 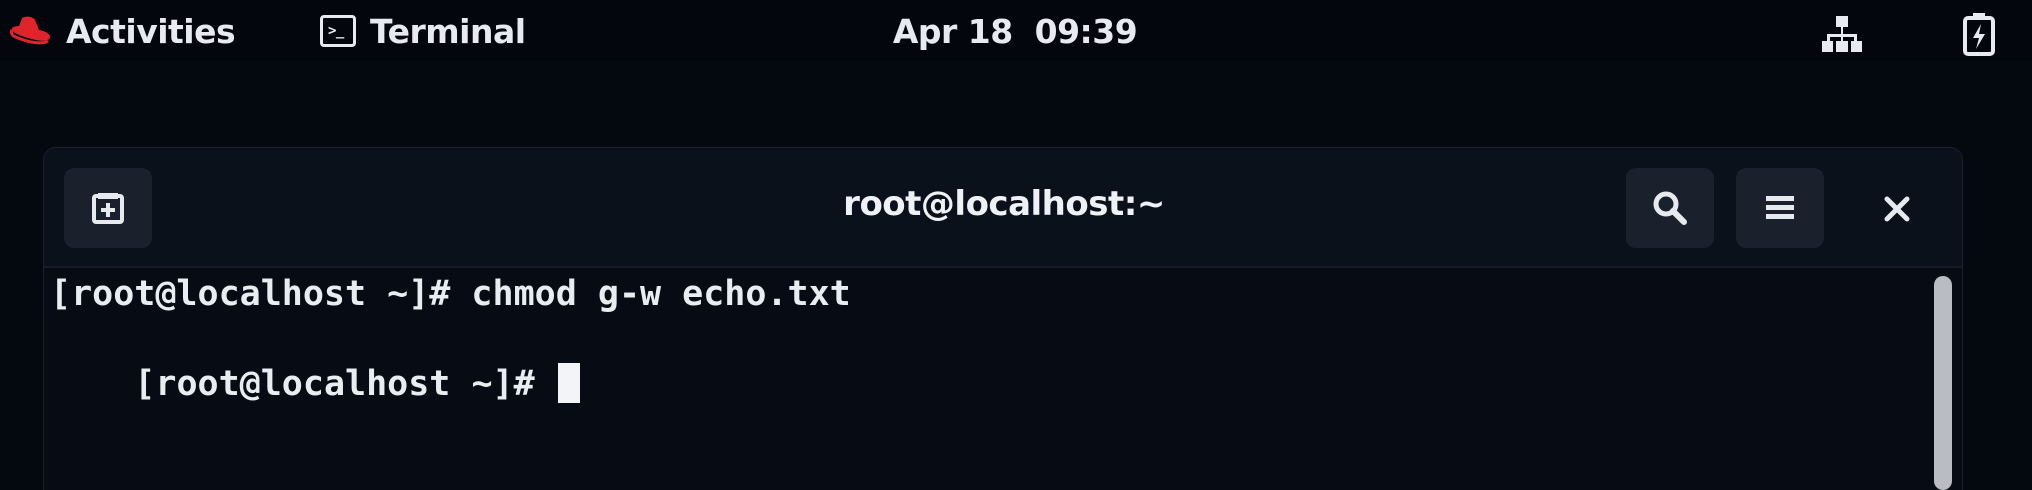 I want to click on terminal-prompt: [root@localhost ~]#, so click(x=345, y=384).